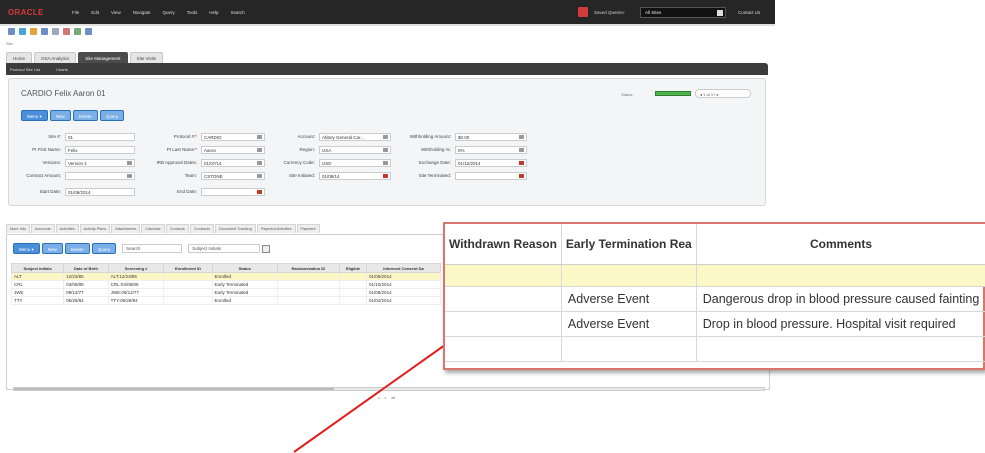  Describe the element at coordinates (373, 396) in the screenshot. I see `callout-arrow-line` at that location.